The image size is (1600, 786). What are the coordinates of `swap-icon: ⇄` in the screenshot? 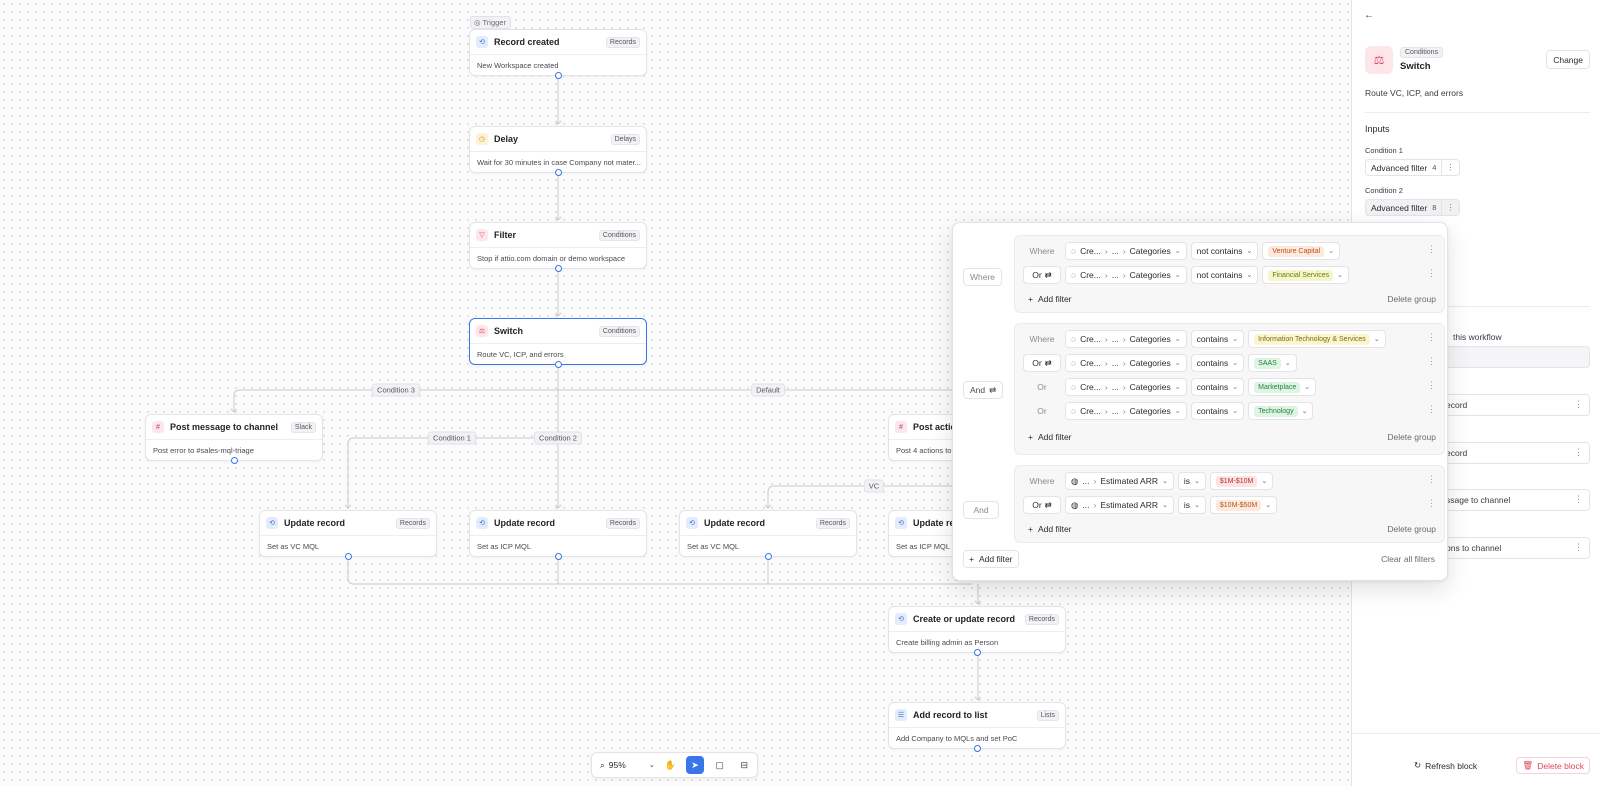 It's located at (1048, 504).